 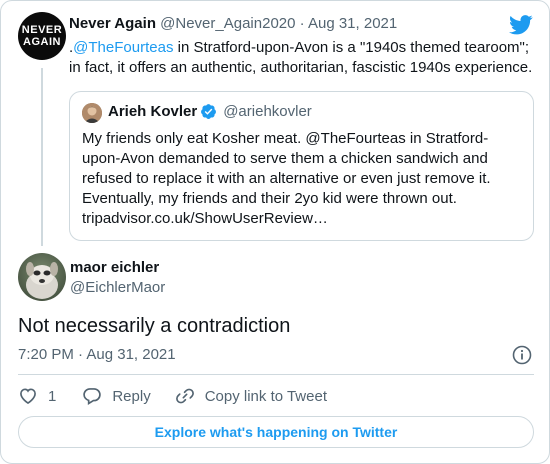 I want to click on parent-author-name: Never Again, so click(x=112, y=23).